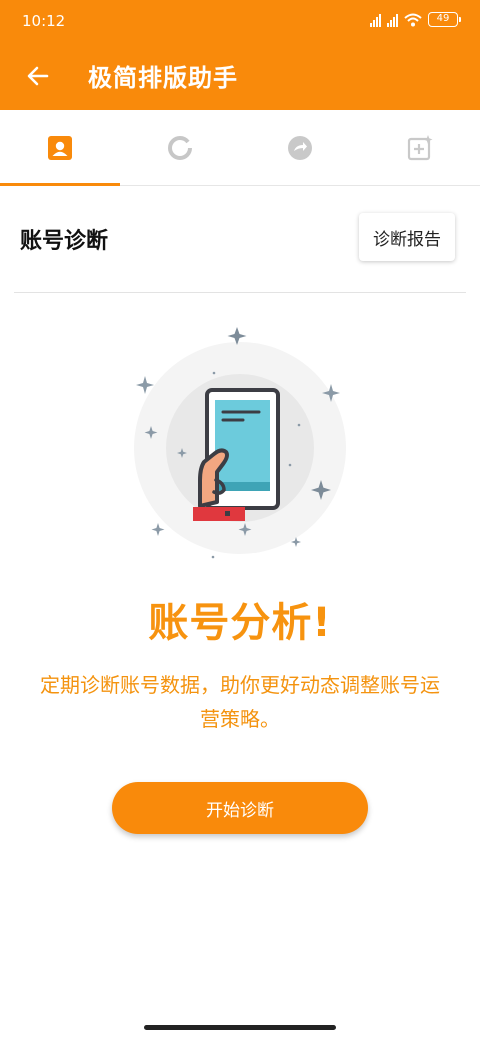  What do you see at coordinates (64, 241) in the screenshot?
I see `section-title: 账号诊断` at bounding box center [64, 241].